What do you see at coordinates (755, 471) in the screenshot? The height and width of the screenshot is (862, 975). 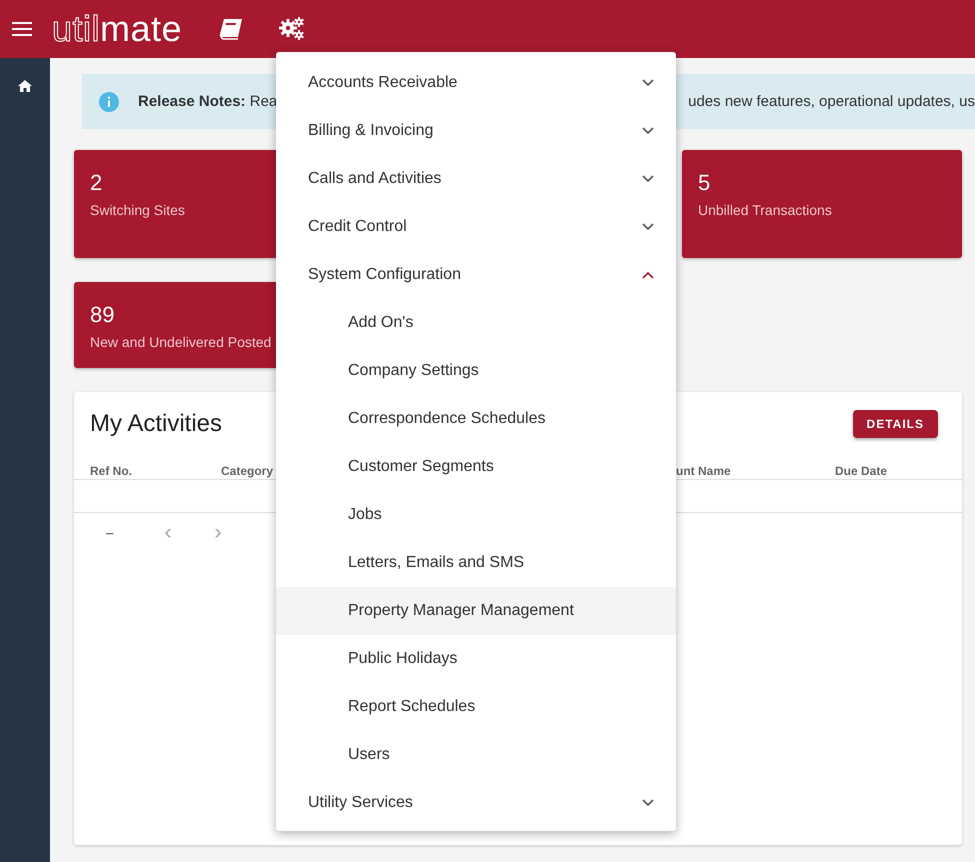 I see `column-header: unt Name` at bounding box center [755, 471].